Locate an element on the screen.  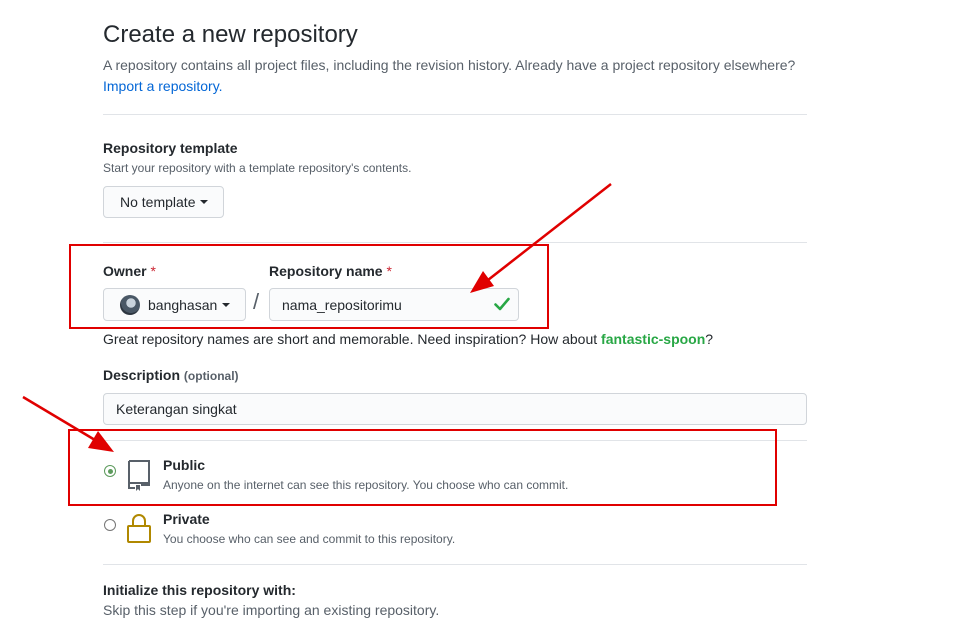
arrow-head is located at coordinates (101, 441).